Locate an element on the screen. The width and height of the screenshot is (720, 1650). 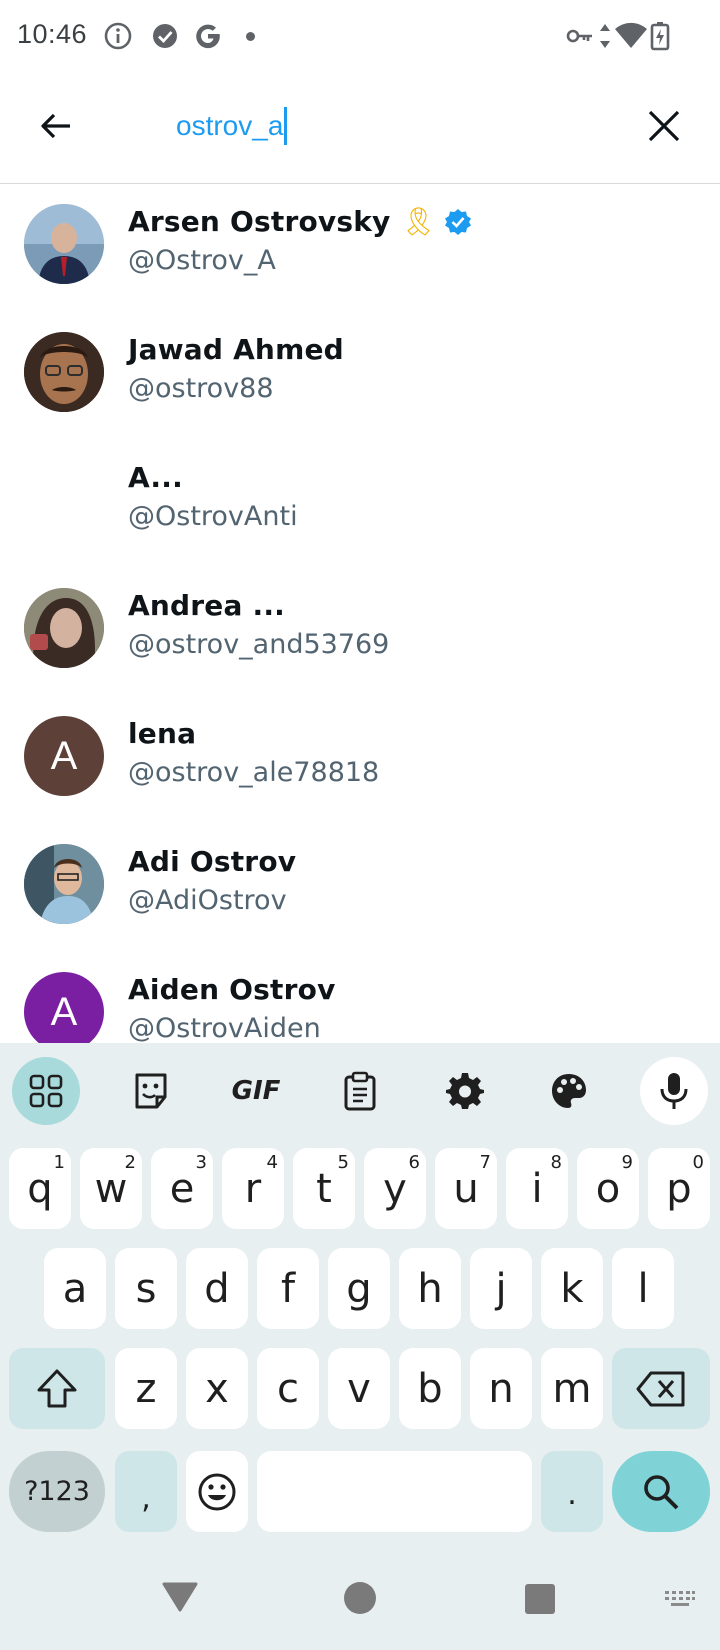
display-name: Aiden Ostrov is located at coordinates (232, 989).